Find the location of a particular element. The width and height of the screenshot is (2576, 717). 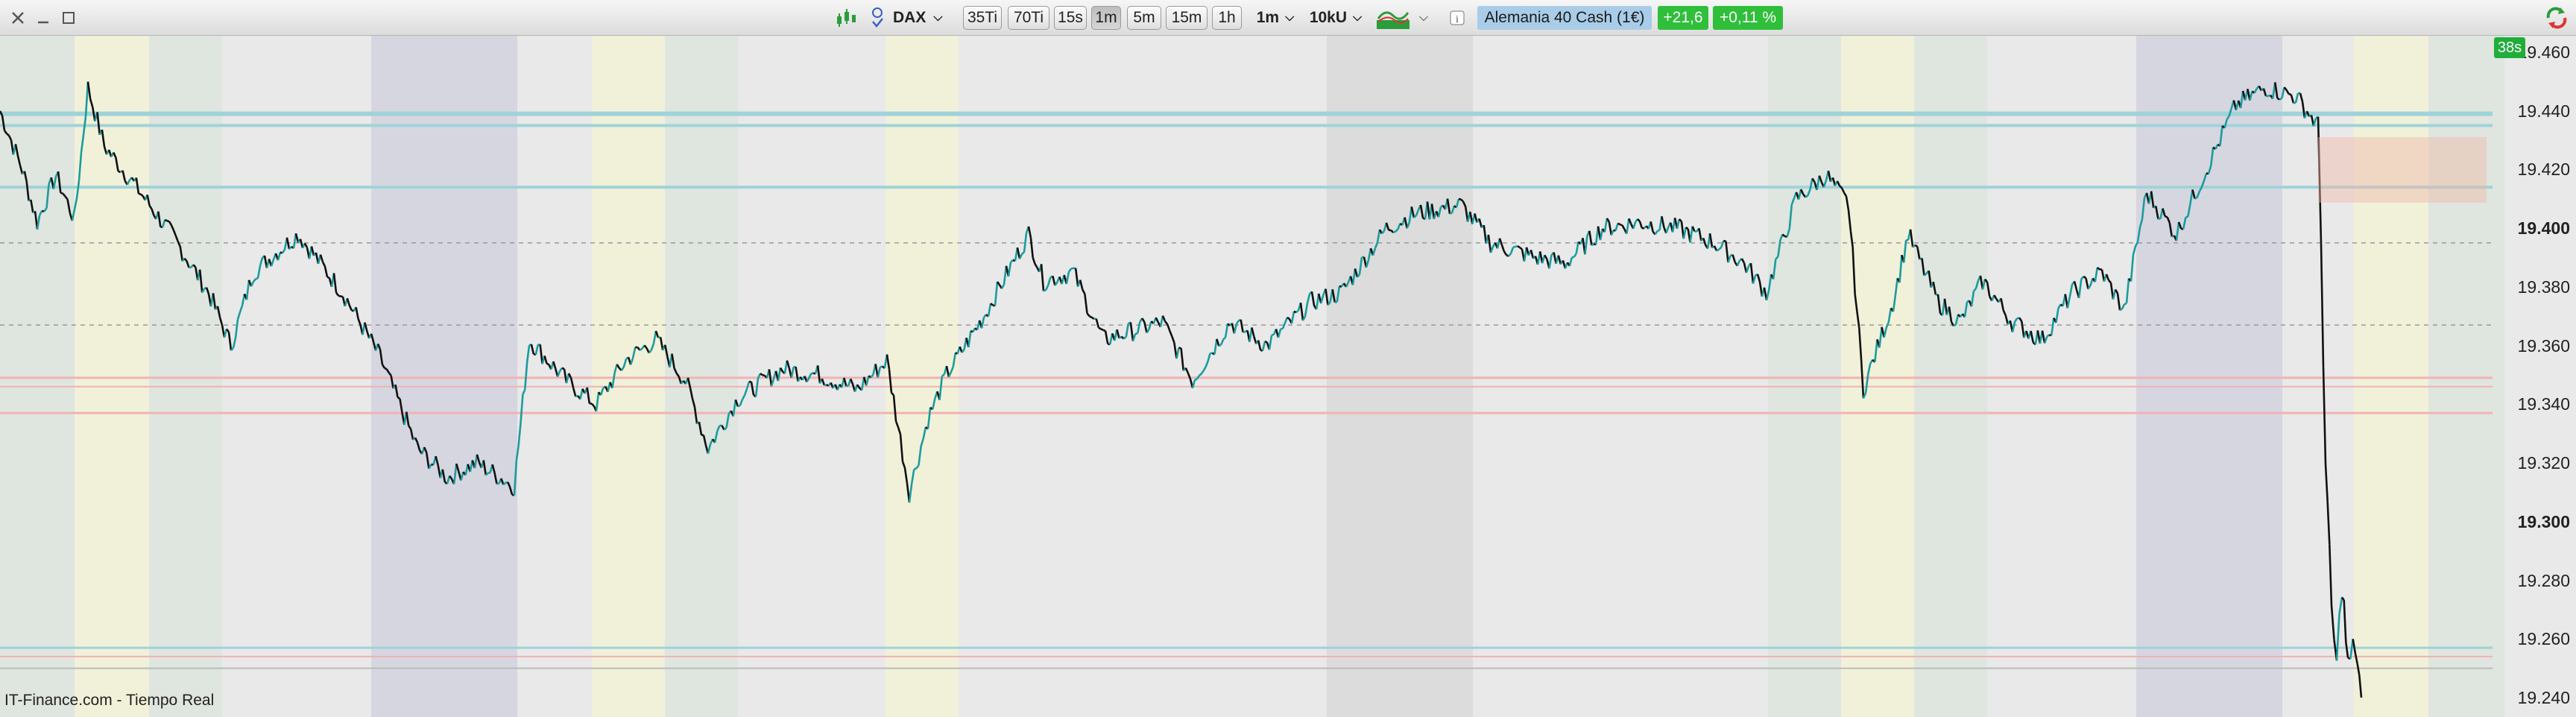

candlestick-icon is located at coordinates (846, 18).